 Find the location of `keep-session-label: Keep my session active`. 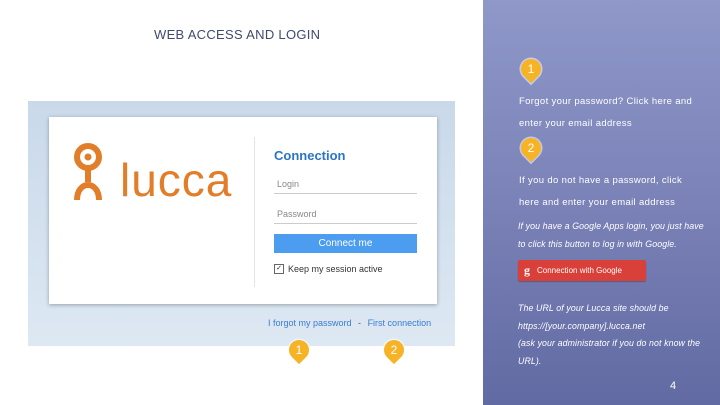

keep-session-label: Keep my session active is located at coordinates (335, 269).